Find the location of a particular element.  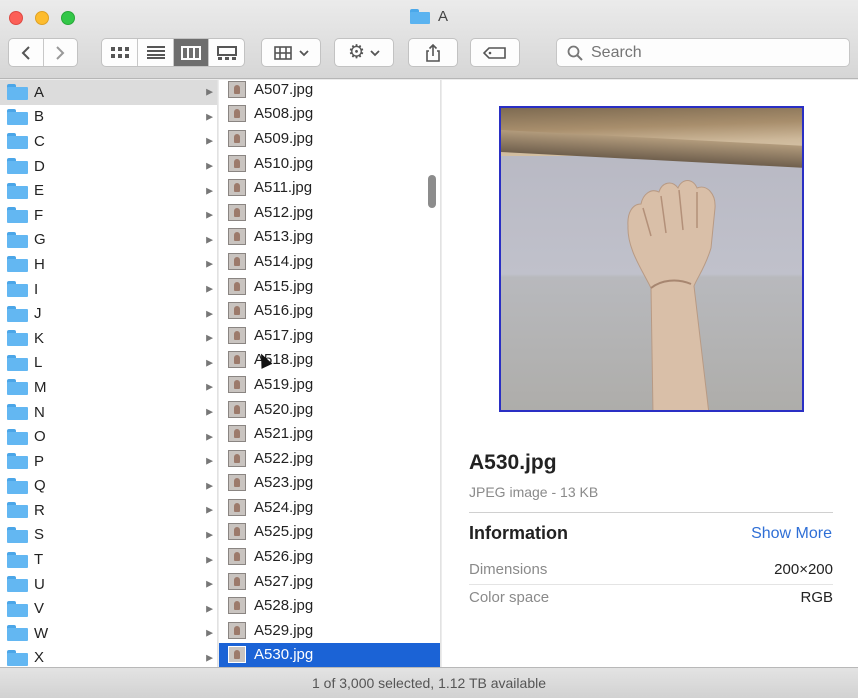

file-name: A527.jpg is located at coordinates (284, 581).